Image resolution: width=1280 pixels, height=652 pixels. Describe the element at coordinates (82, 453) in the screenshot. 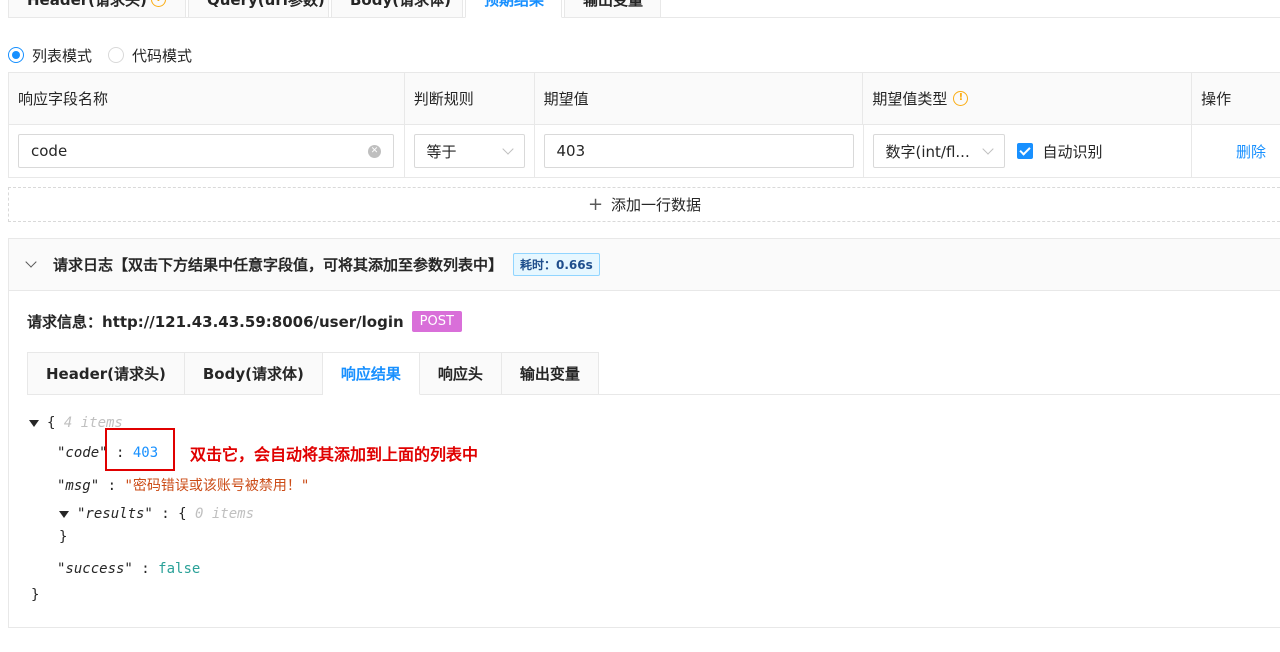

I see `json-key-code: "code"` at that location.